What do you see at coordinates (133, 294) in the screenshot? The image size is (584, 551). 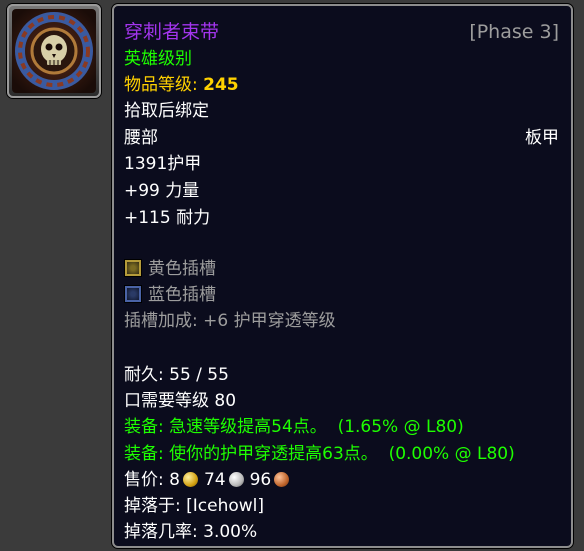 I see `blue-socket-icon` at bounding box center [133, 294].